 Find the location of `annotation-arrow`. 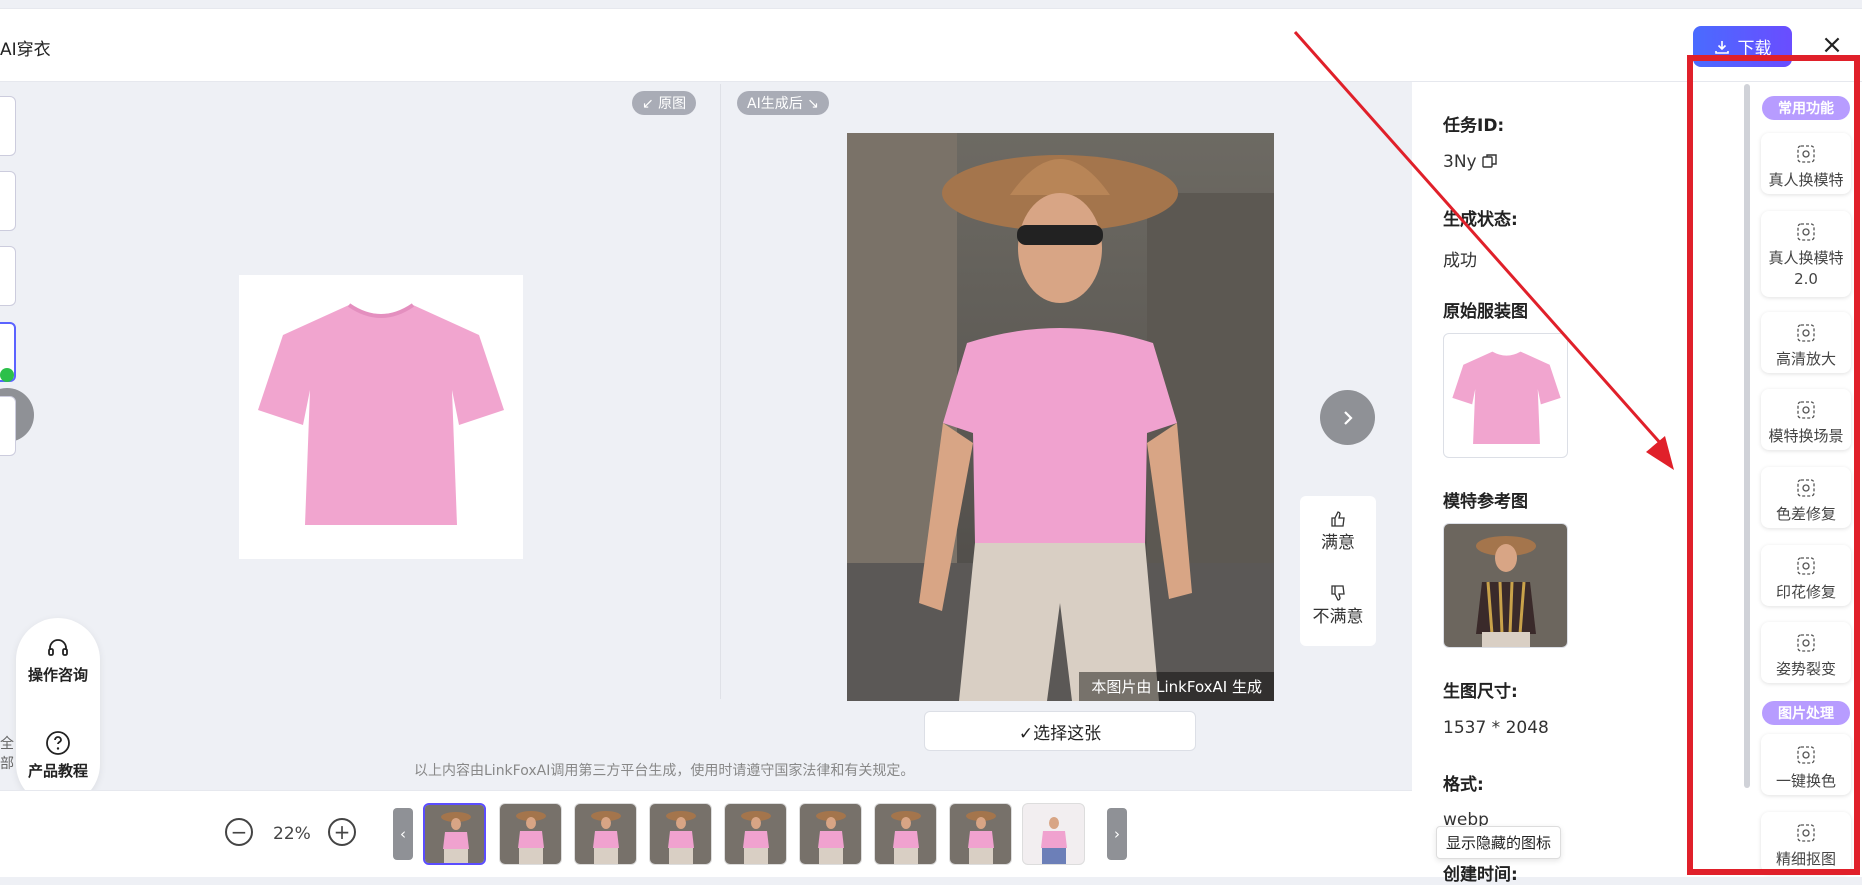

annotation-arrow is located at coordinates (1483, 250).